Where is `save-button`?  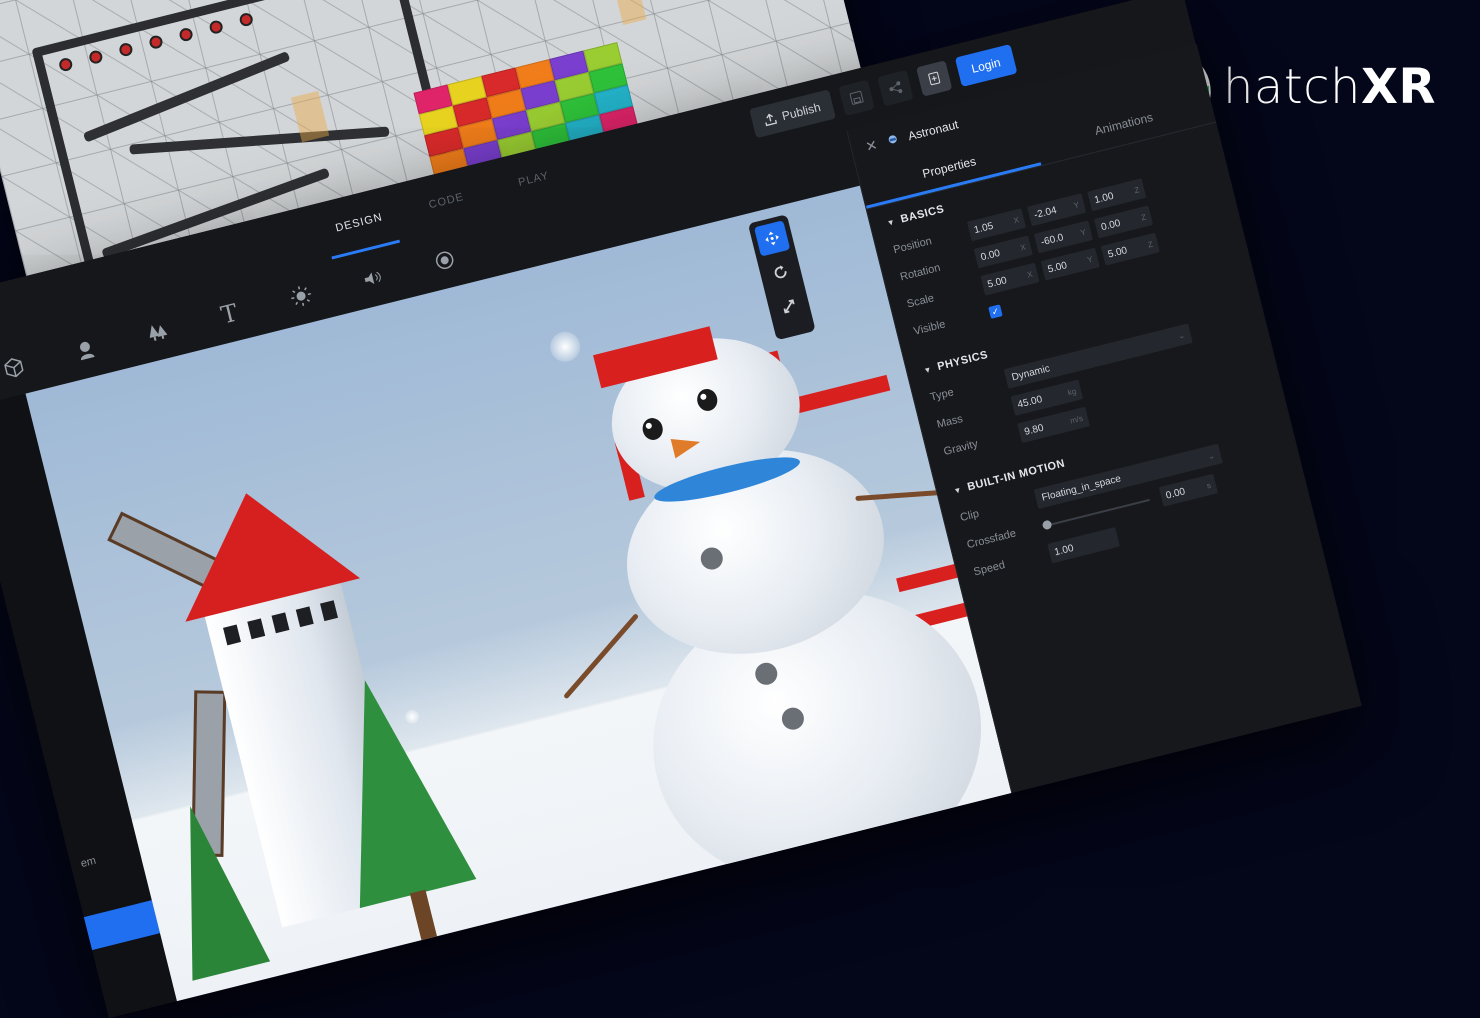 save-button is located at coordinates (856, 98).